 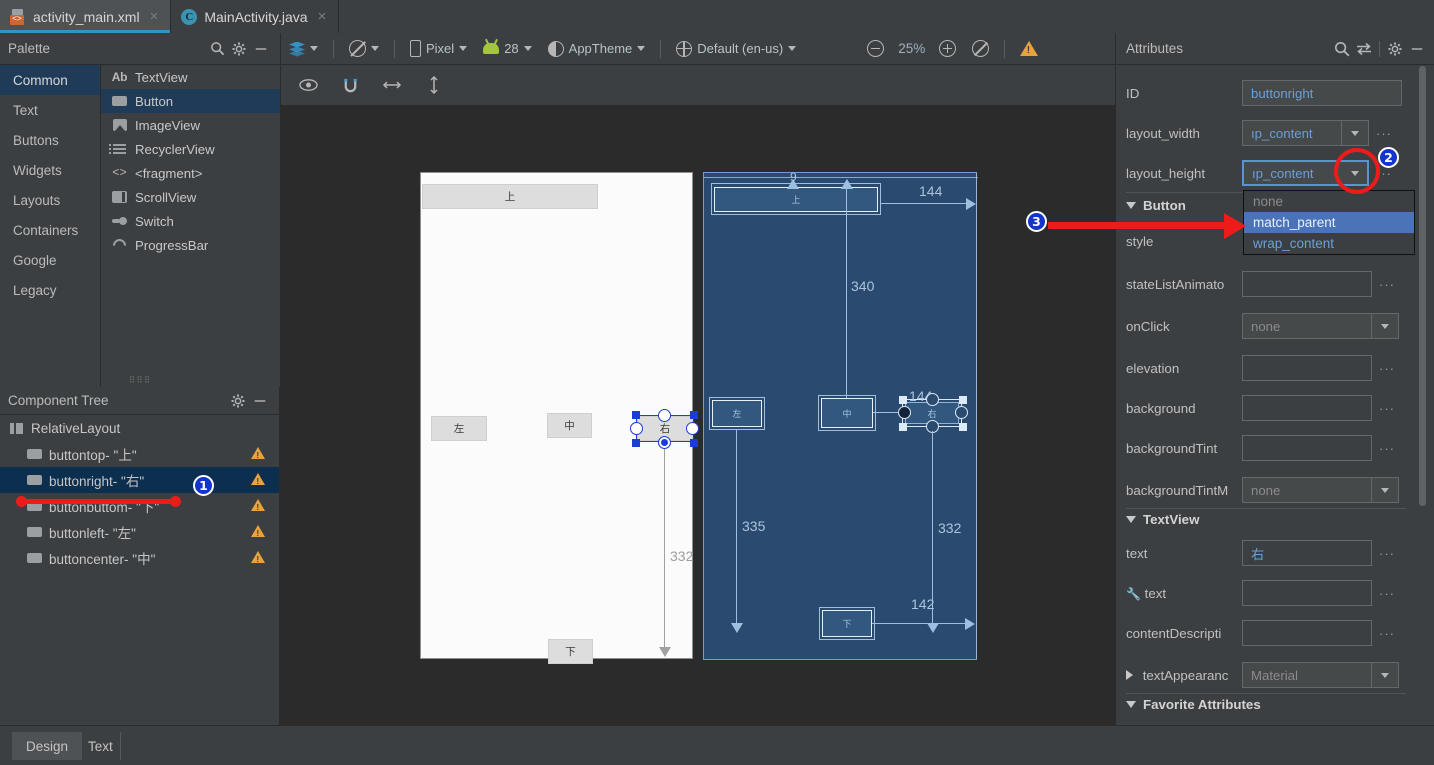 What do you see at coordinates (364, 49) in the screenshot?
I see `orientation-selector` at bounding box center [364, 49].